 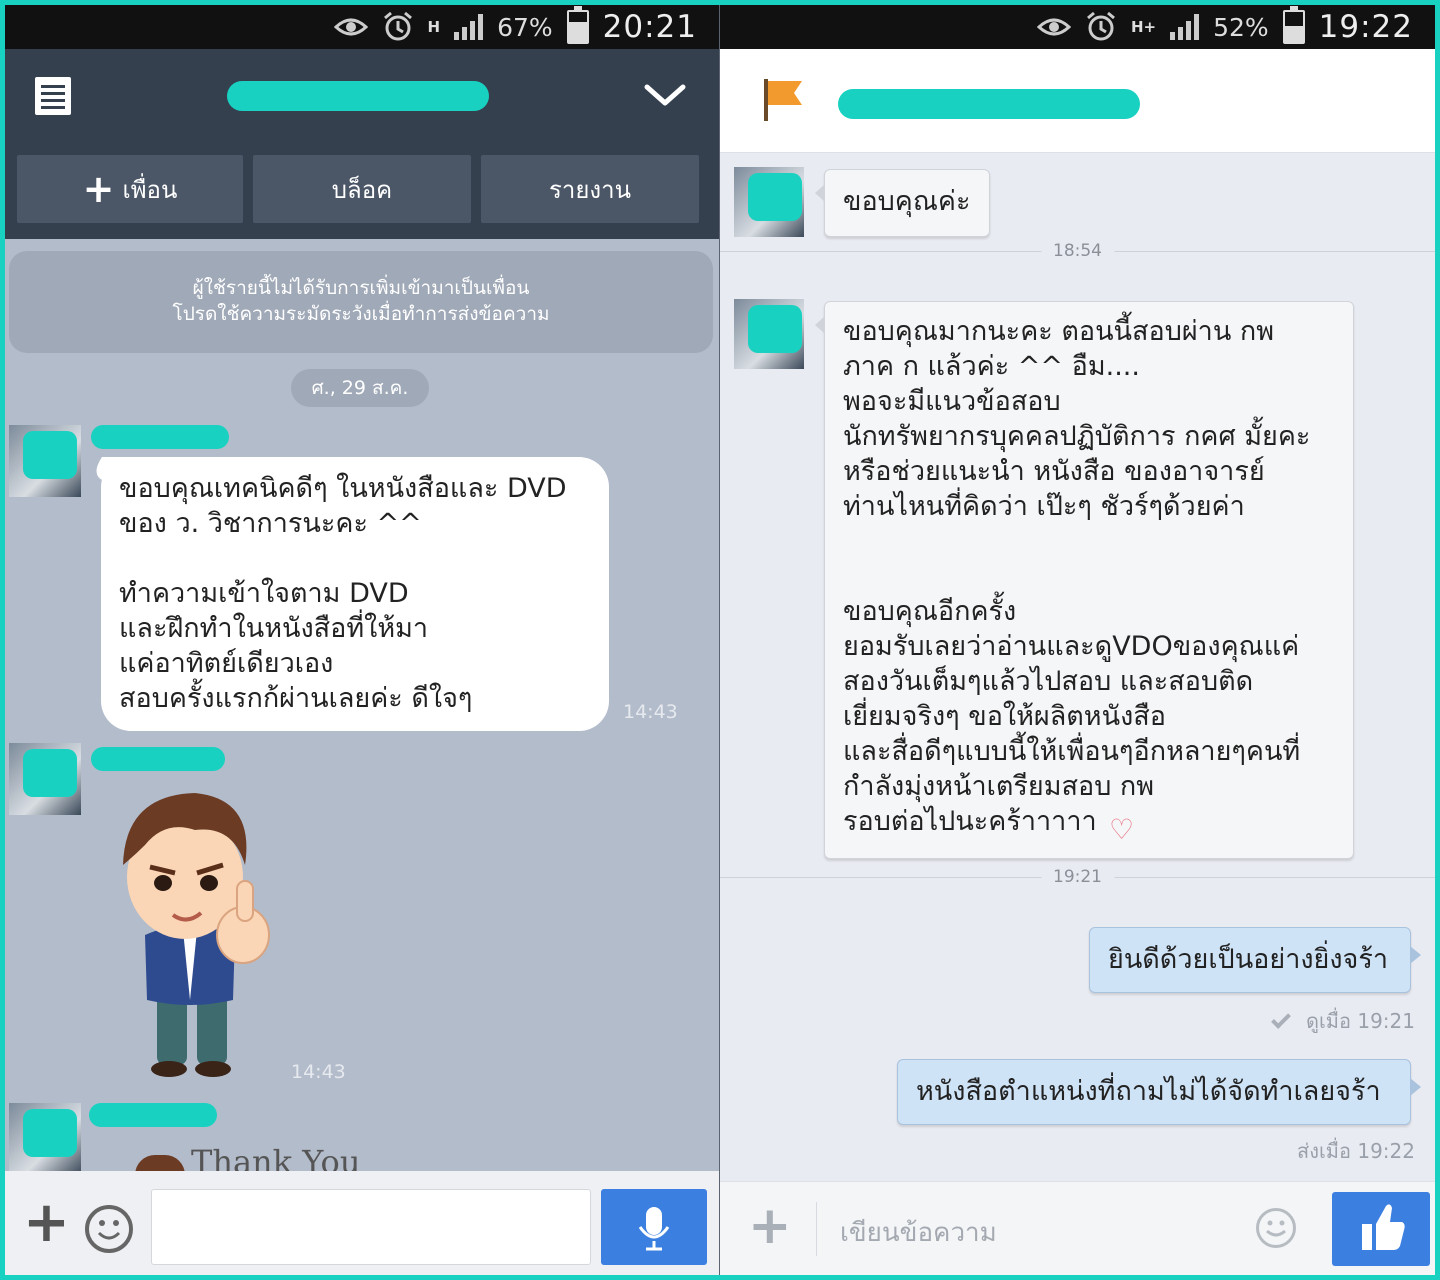 What do you see at coordinates (1281, 1019) in the screenshot?
I see `check-icon` at bounding box center [1281, 1019].